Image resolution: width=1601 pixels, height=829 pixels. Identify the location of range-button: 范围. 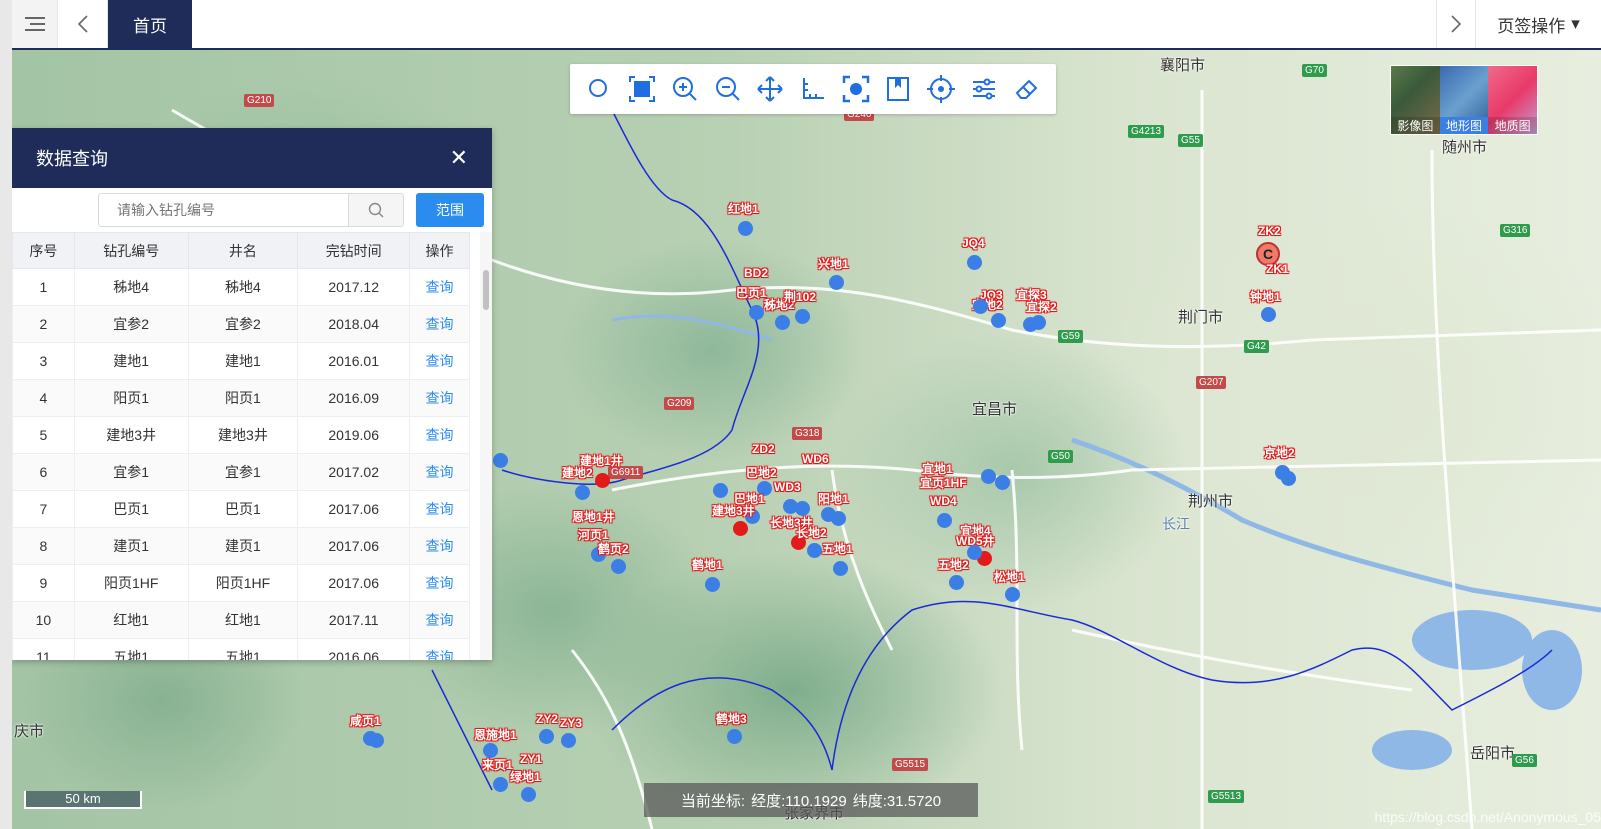
(450, 210).